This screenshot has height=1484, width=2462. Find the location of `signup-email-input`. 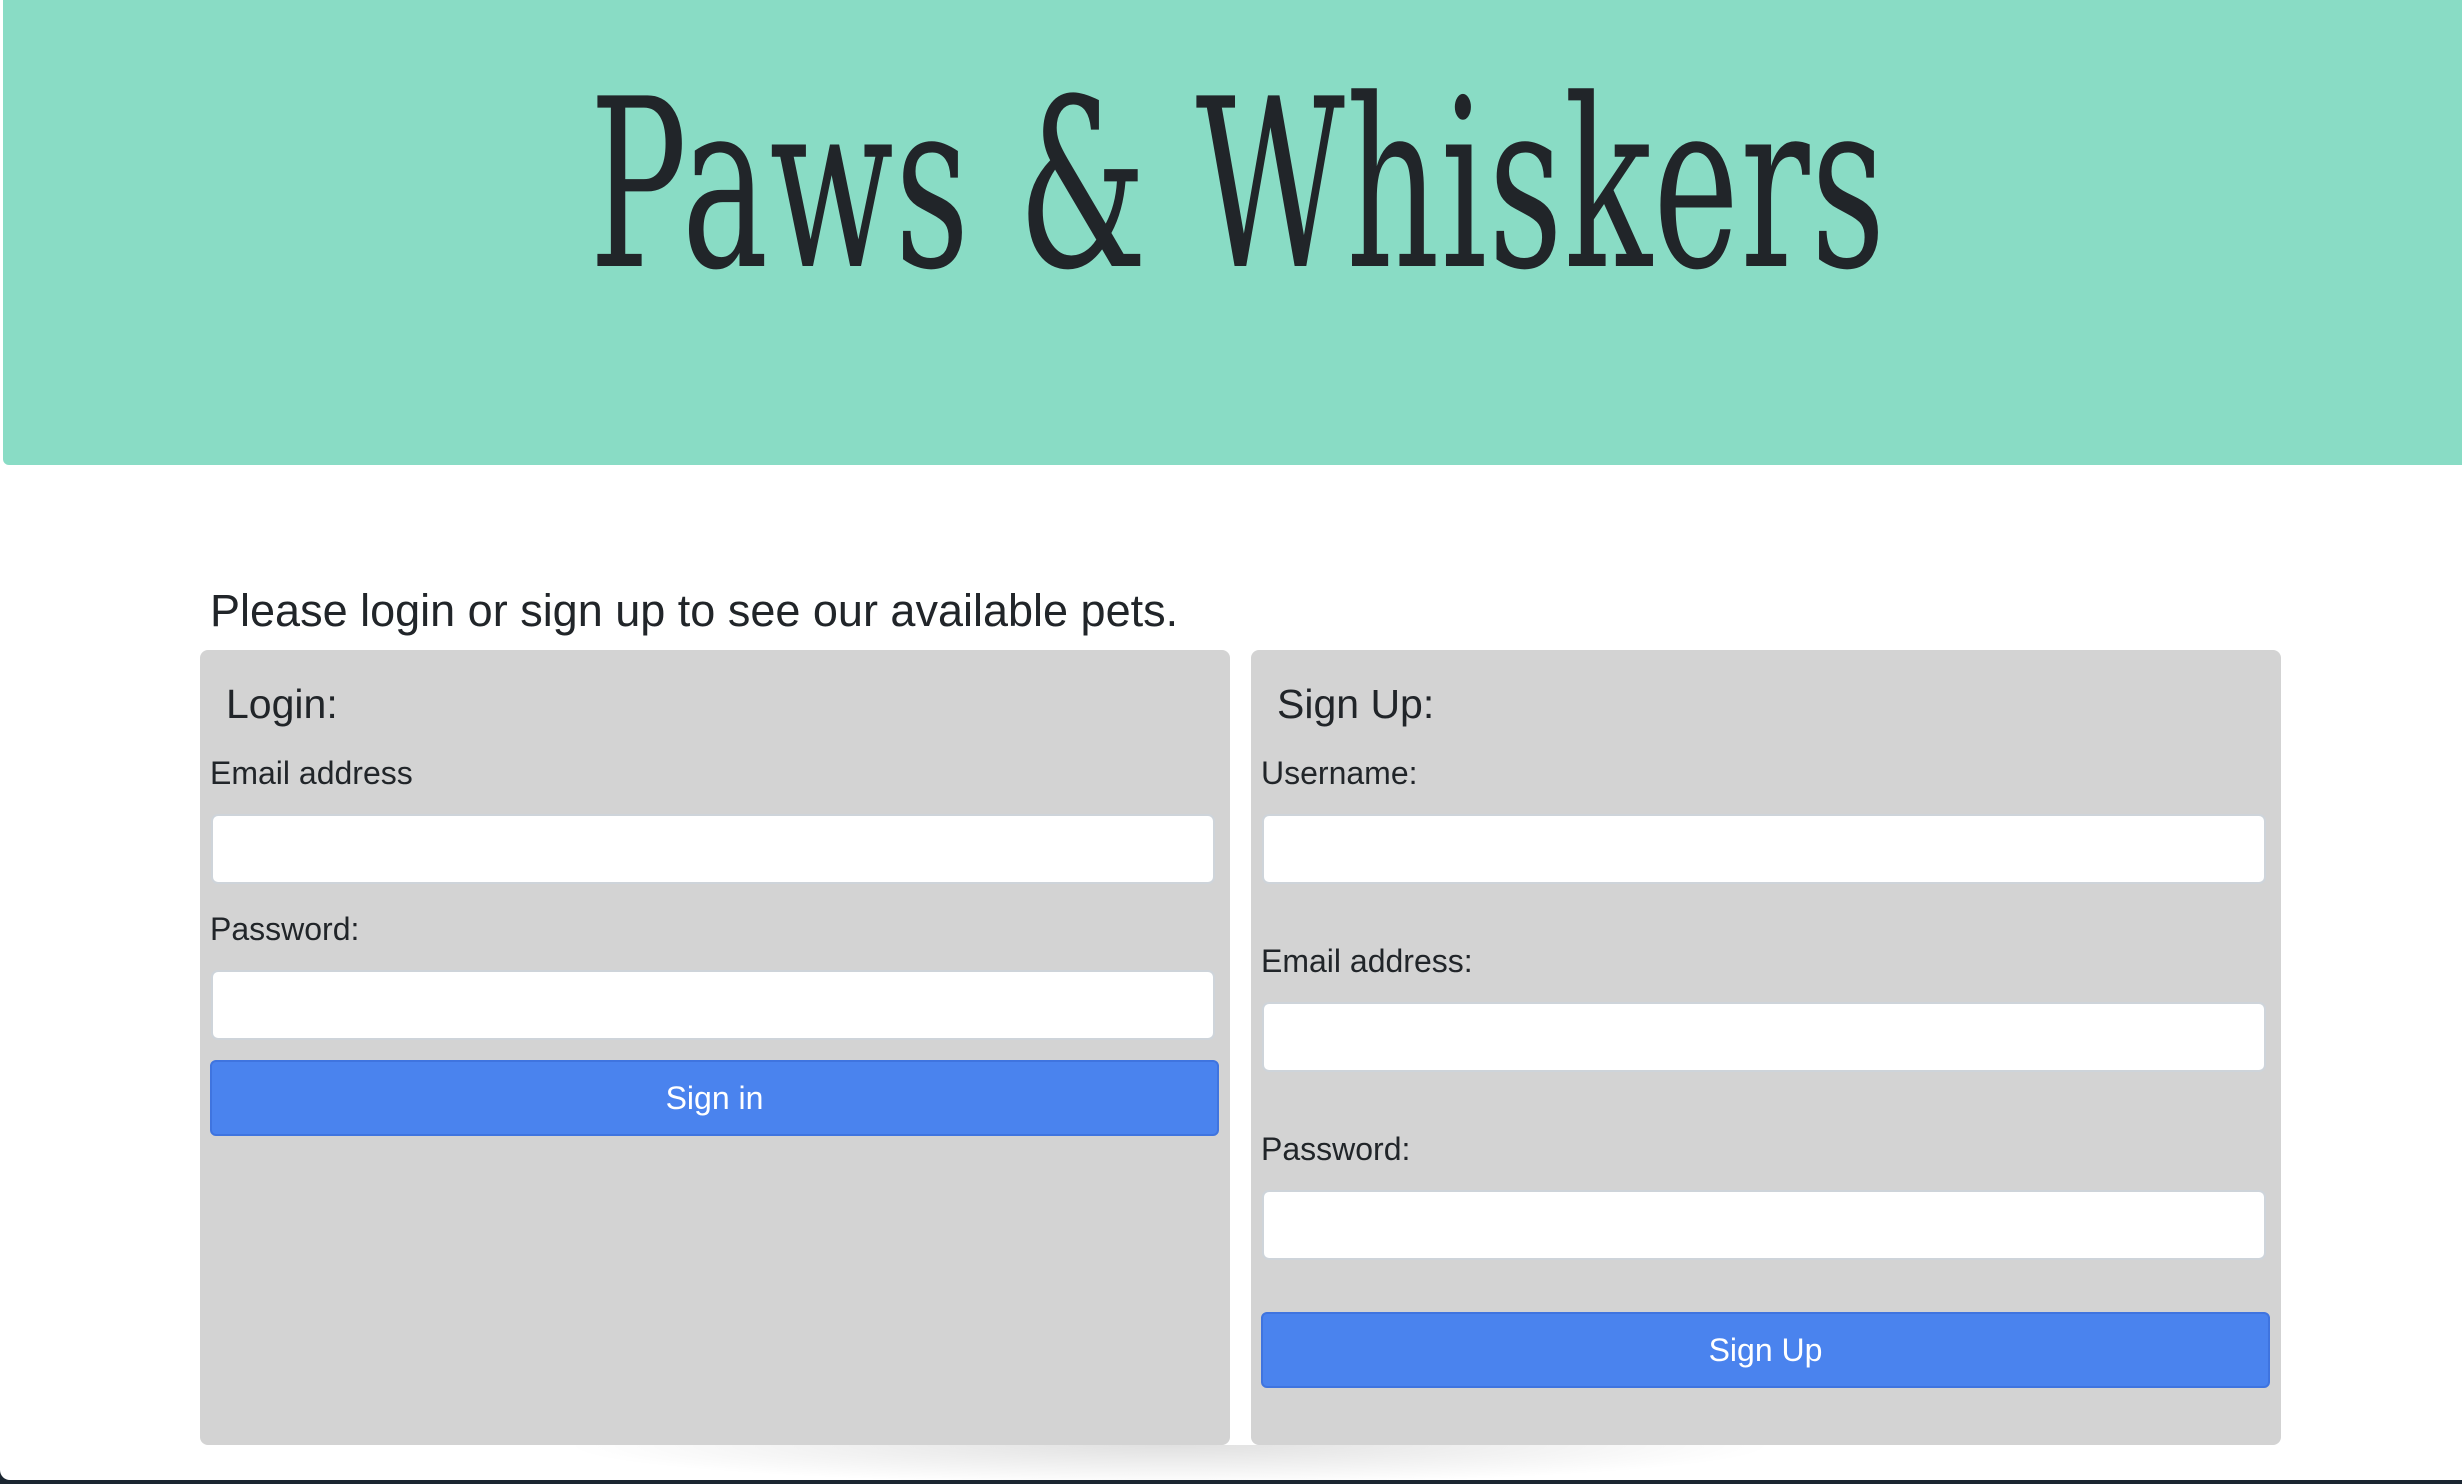

signup-email-input is located at coordinates (1764, 1037).